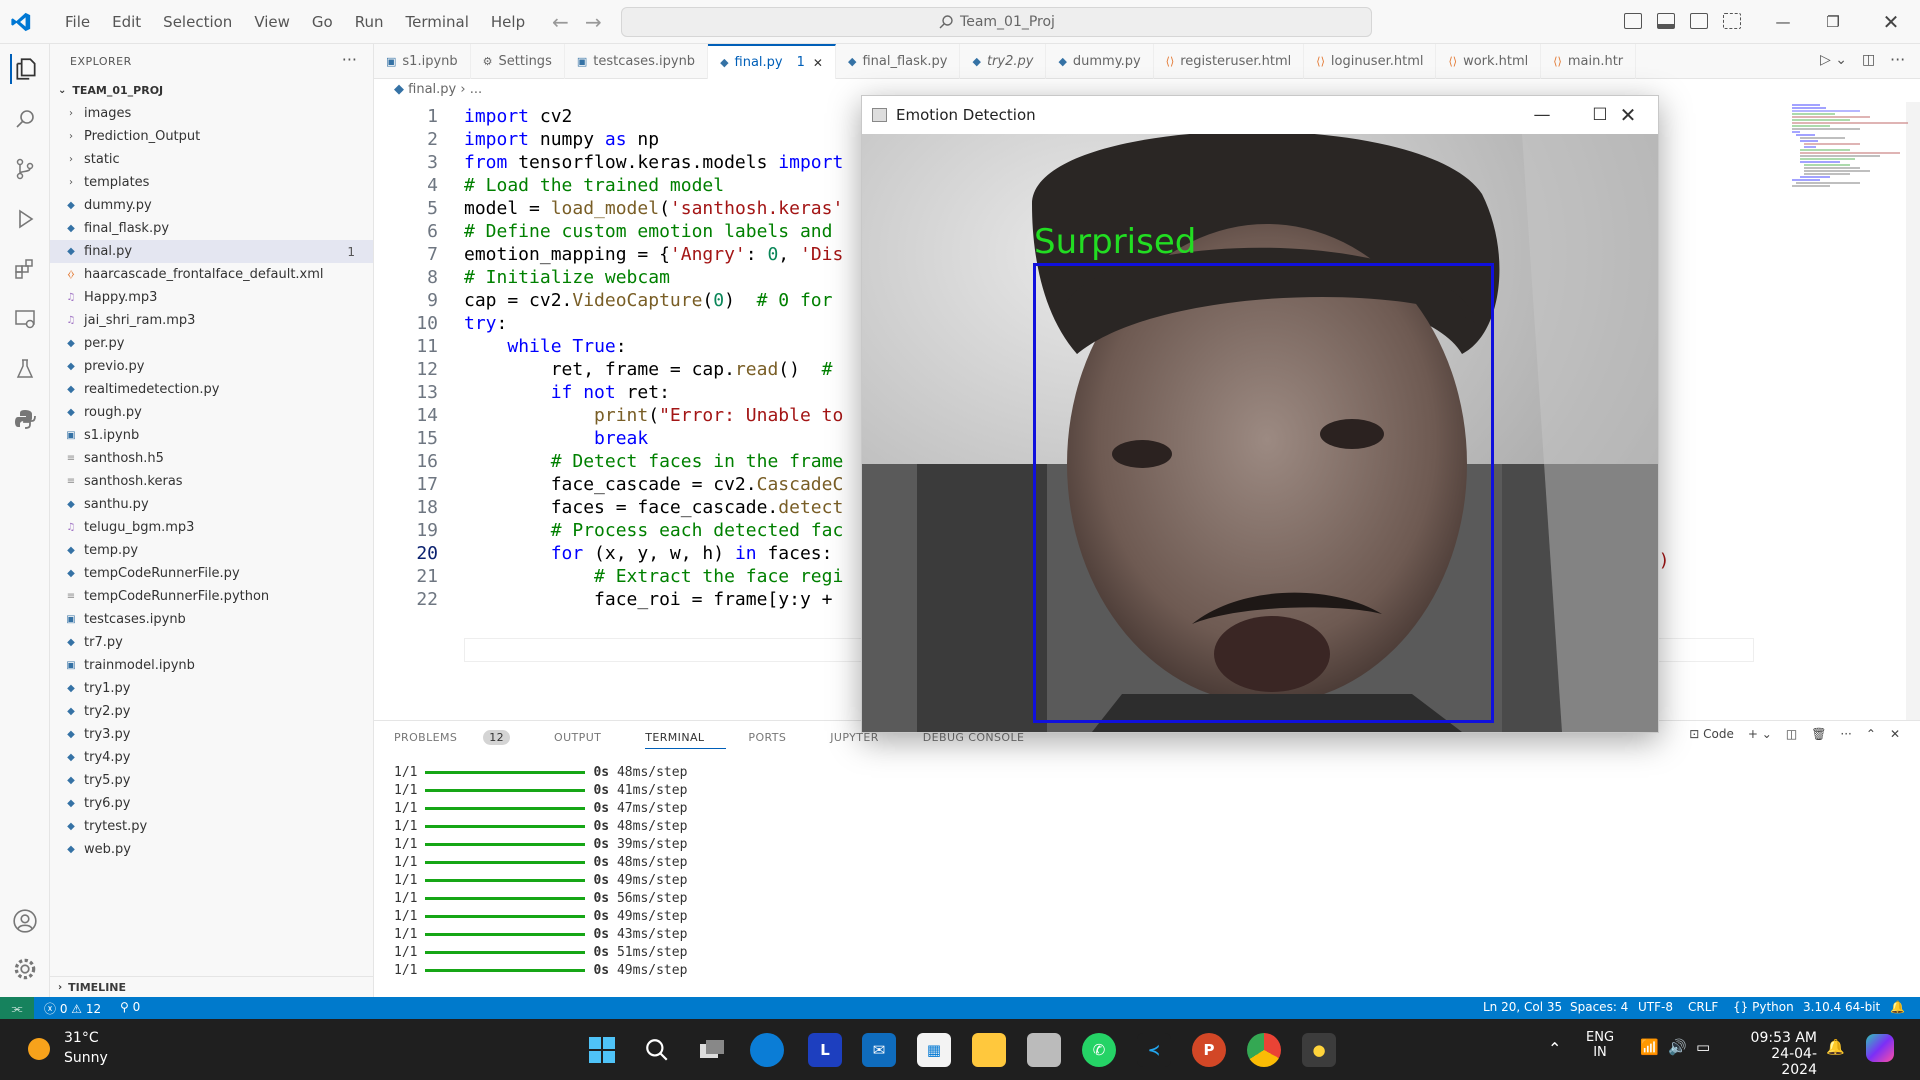  Describe the element at coordinates (825, 1050) in the screenshot. I see `l-app-icon: L` at that location.